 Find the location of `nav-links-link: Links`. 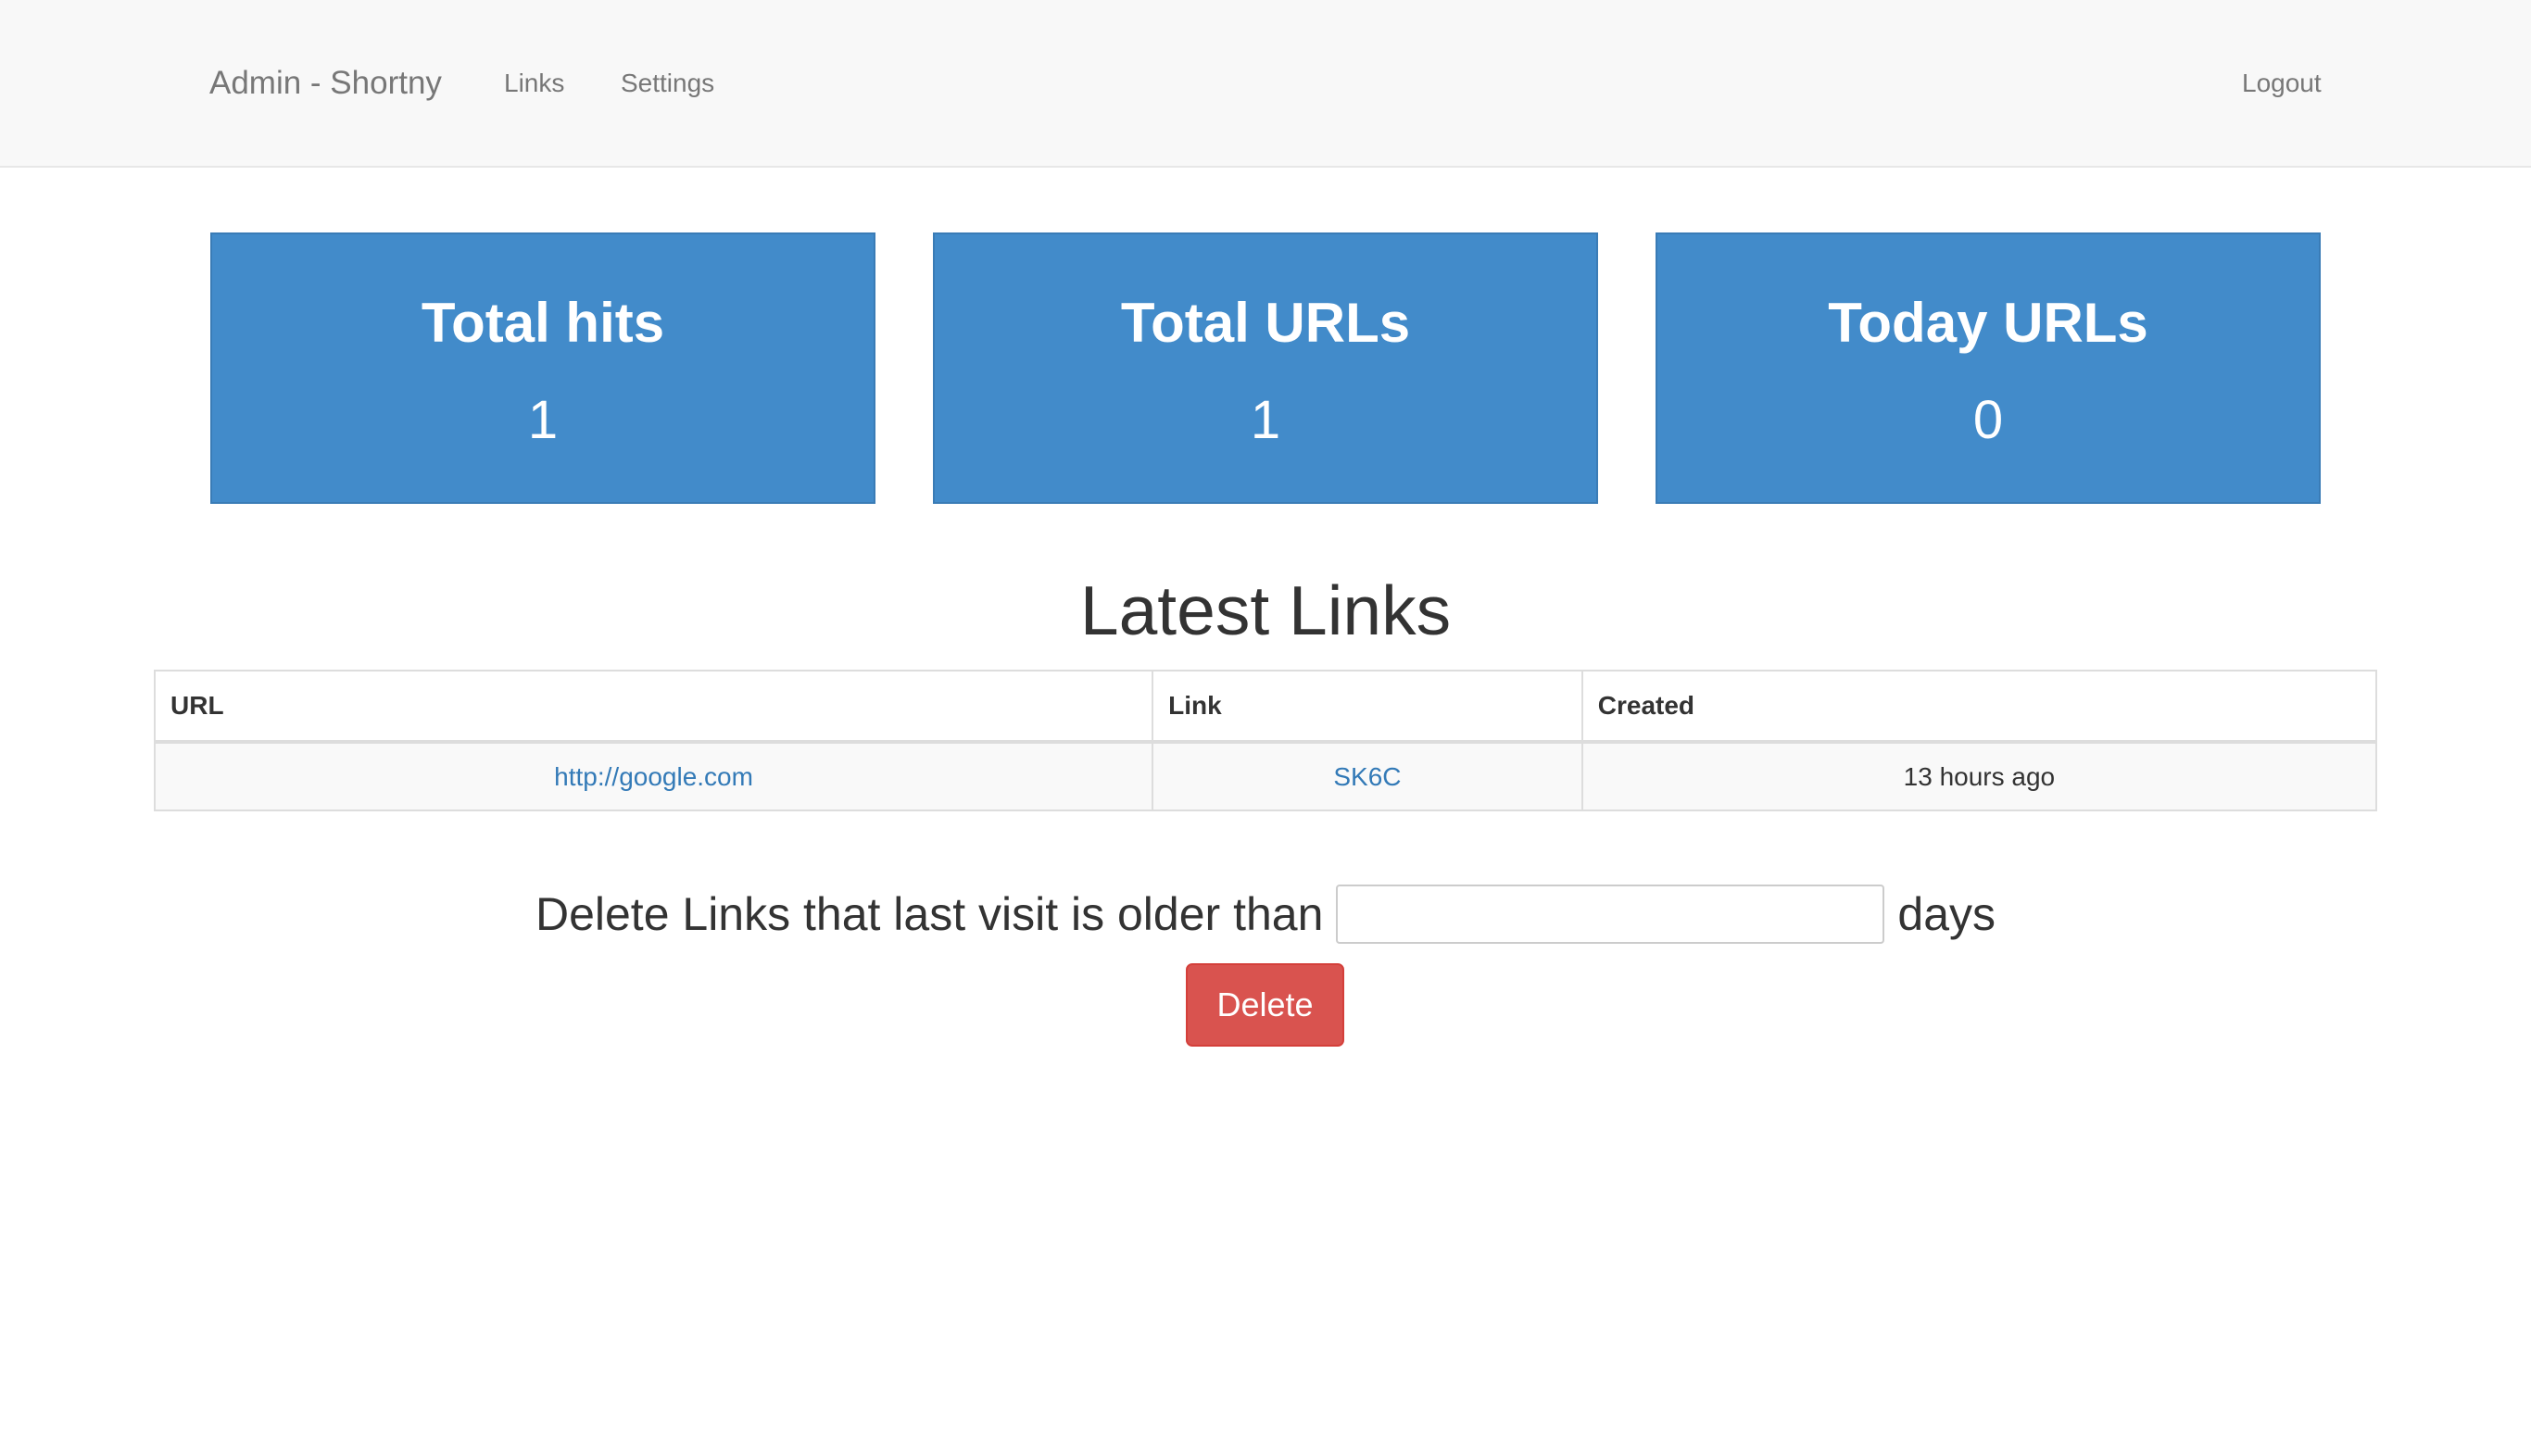

nav-links-link: Links is located at coordinates (534, 83).